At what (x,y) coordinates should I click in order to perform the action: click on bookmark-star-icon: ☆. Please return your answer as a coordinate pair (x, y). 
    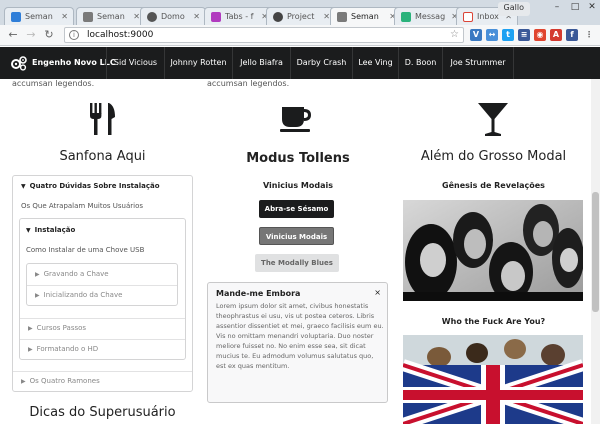
    Looking at the image, I should click on (454, 34).